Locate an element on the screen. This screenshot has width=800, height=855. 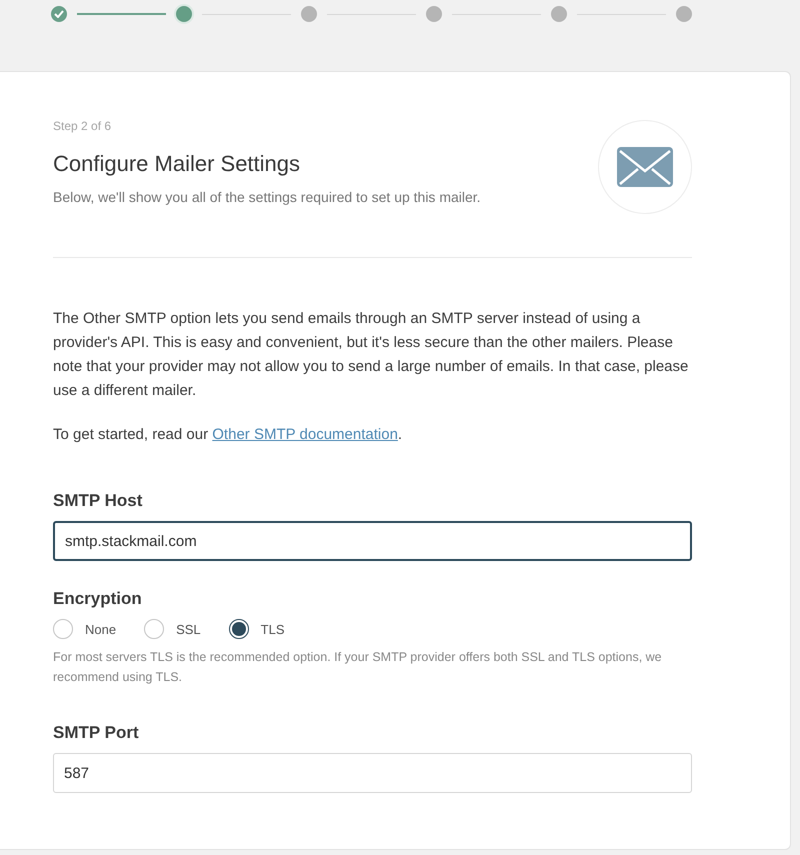
field-label: SMTP Host is located at coordinates (98, 501).